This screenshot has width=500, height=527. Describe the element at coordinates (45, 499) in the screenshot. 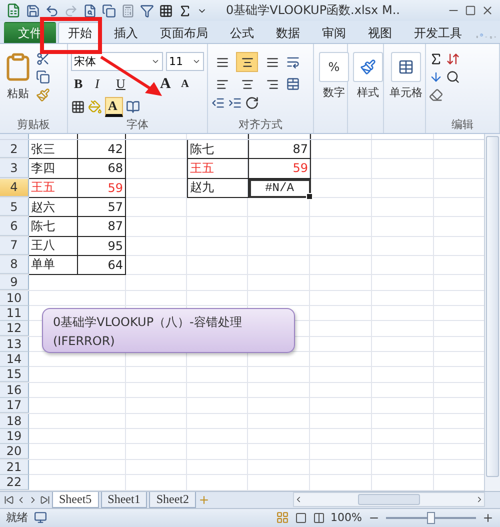

I see `last-sheet-icon` at that location.